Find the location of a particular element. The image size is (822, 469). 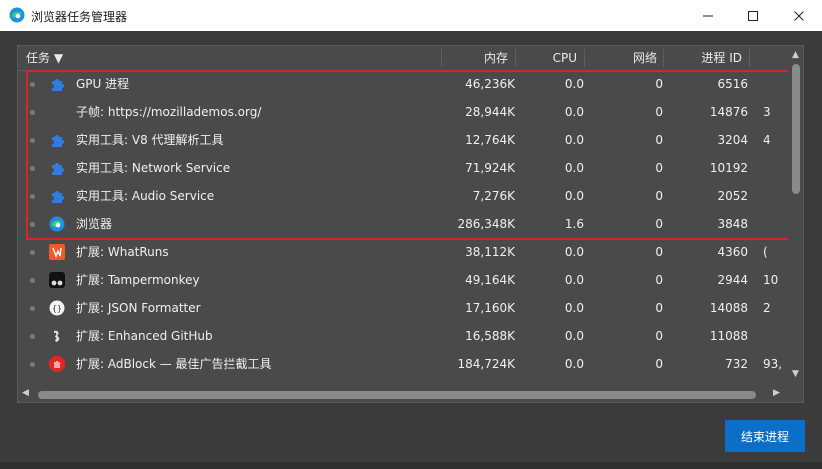

table-row: 扩展: AdBlock — 最佳广告拦截工具 184,724K 0.0 0 732 93, is located at coordinates (403, 364).